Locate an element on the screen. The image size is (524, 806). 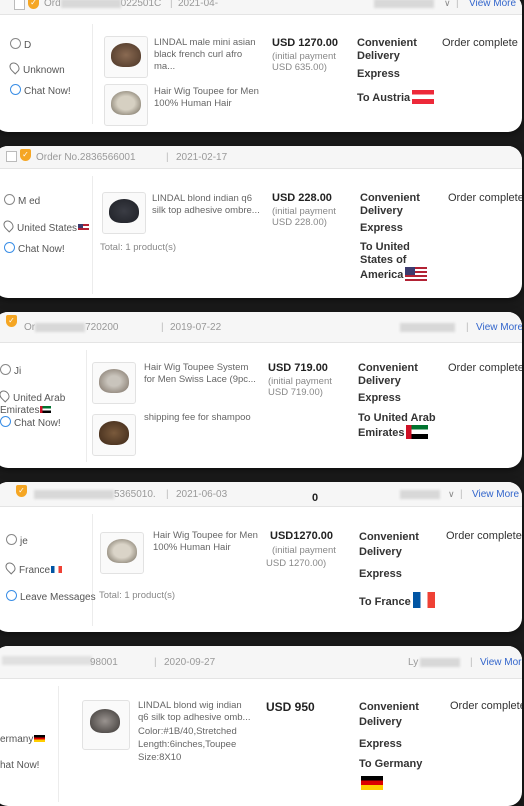
order-header: 98001 | 2020-09-27 Ly | View More is located at coordinates (261, 662).